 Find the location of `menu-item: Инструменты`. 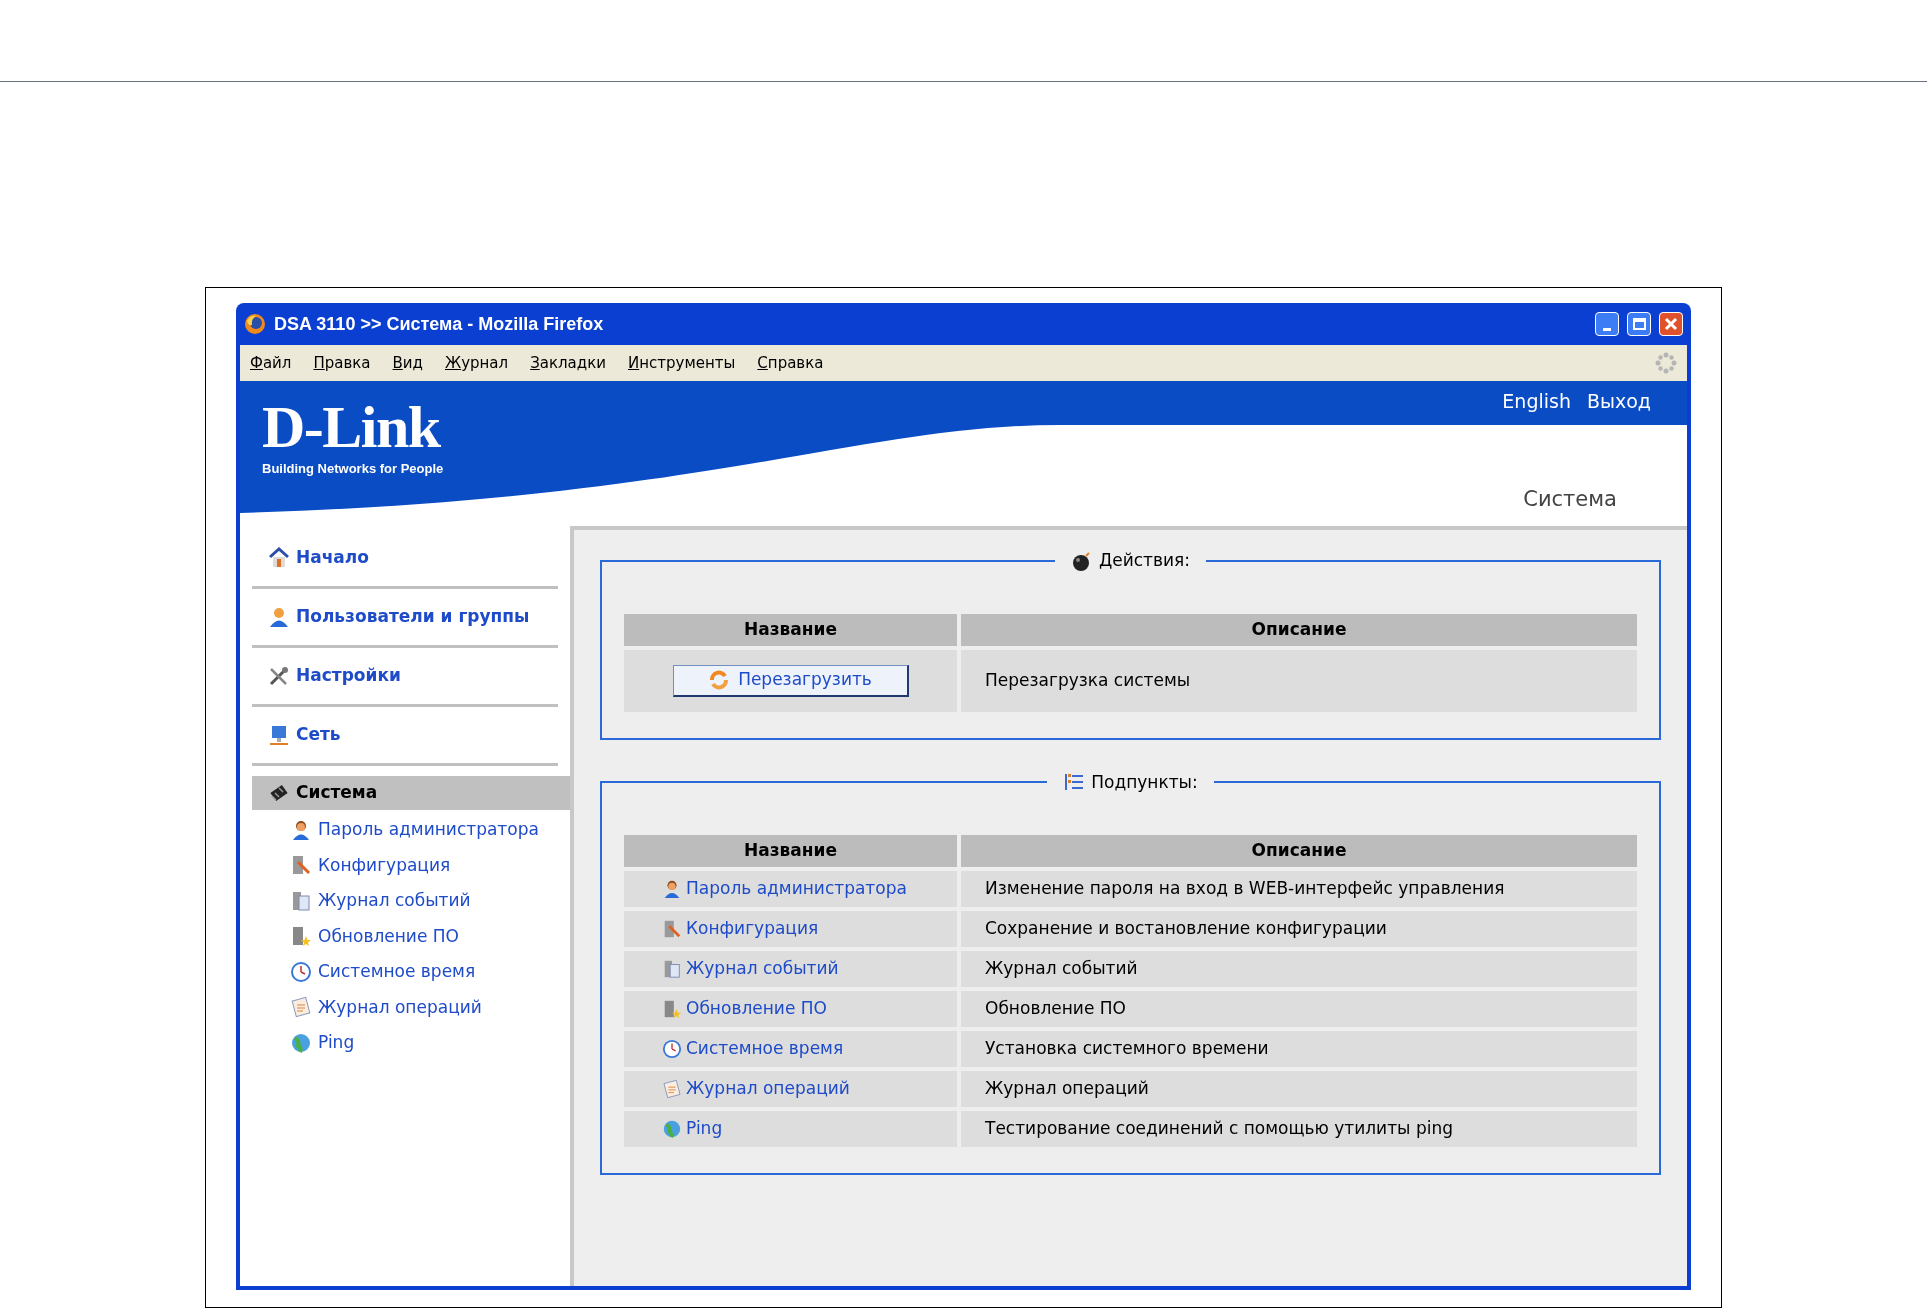

menu-item: Инструменты is located at coordinates (682, 363).